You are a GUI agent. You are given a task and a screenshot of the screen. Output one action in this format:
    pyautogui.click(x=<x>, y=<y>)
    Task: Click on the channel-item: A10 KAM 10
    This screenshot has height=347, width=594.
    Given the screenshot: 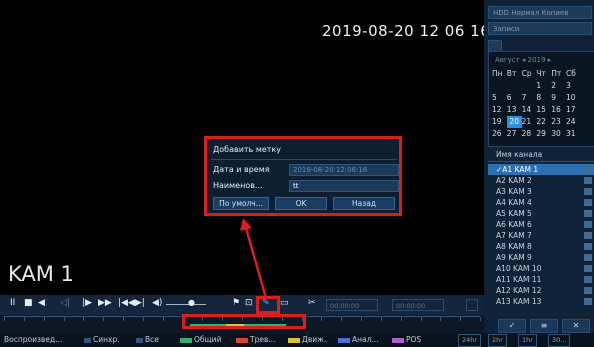 What is the action you would take?
    pyautogui.click(x=541, y=268)
    